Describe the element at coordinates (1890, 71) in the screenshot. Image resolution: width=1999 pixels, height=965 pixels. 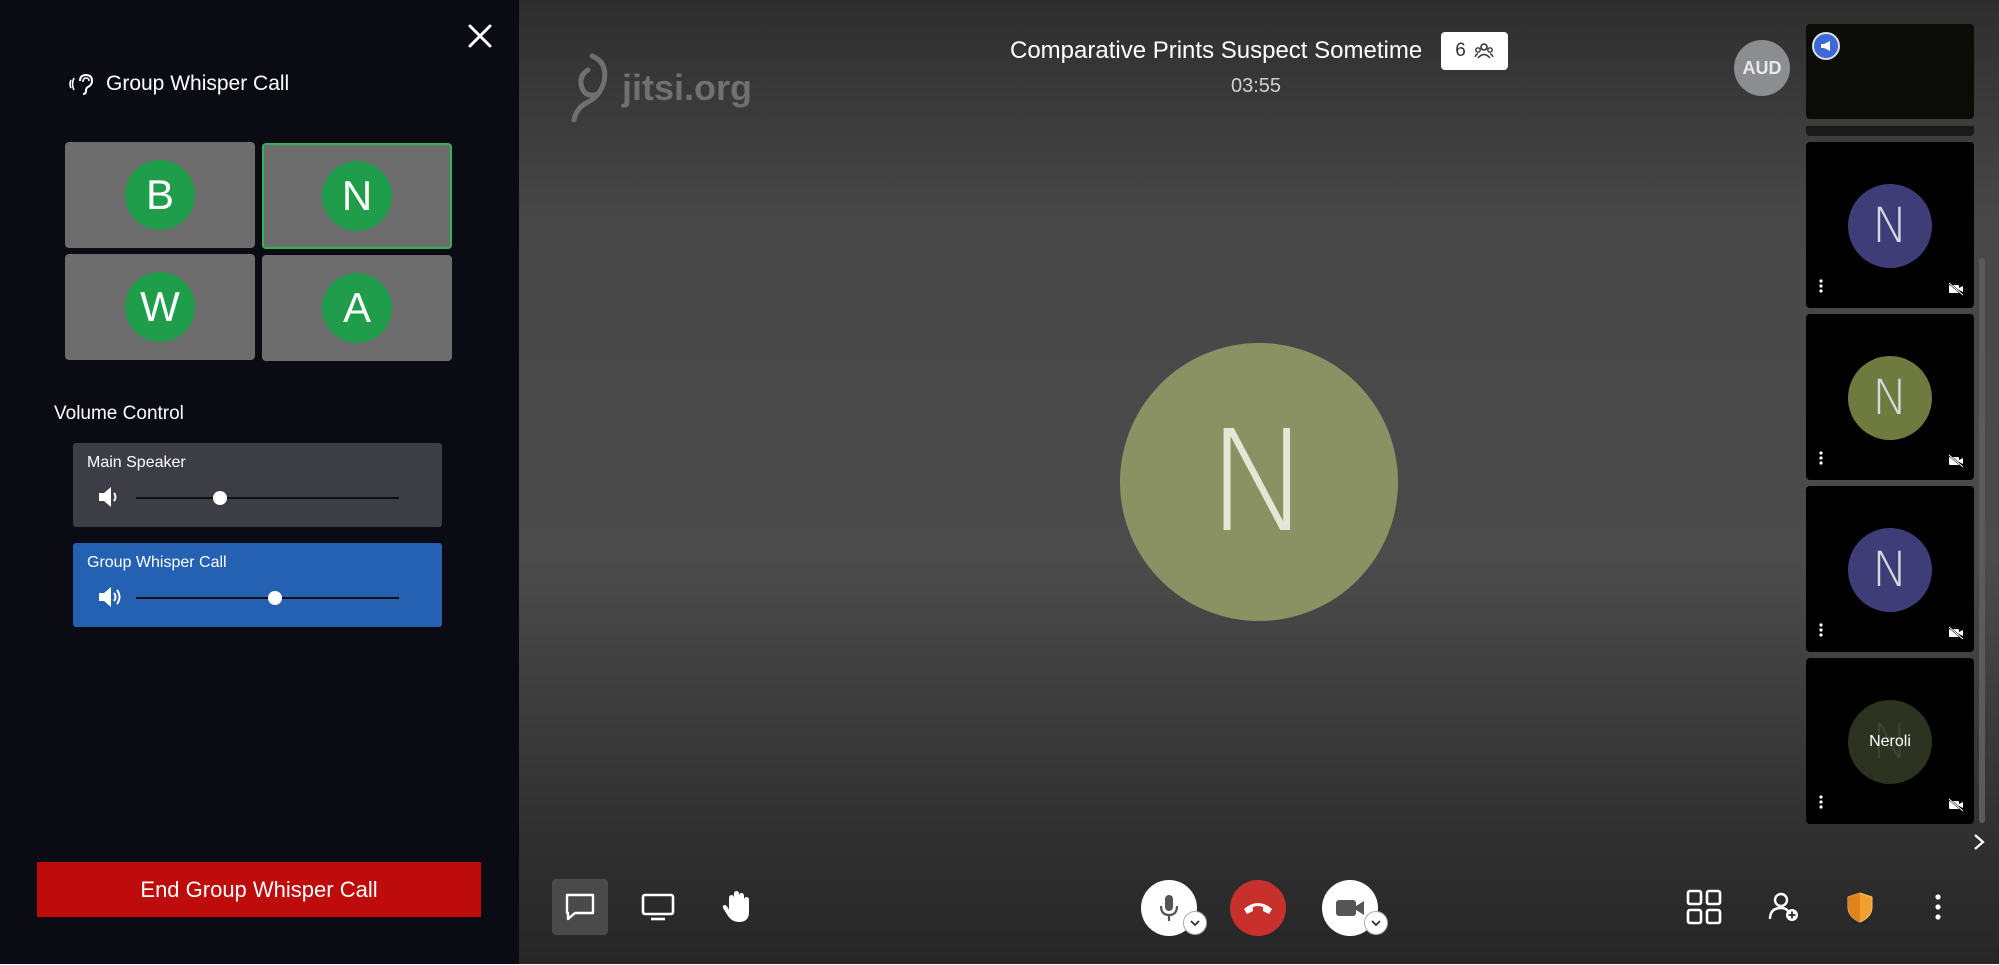
I see `local-video-thumbnail` at that location.